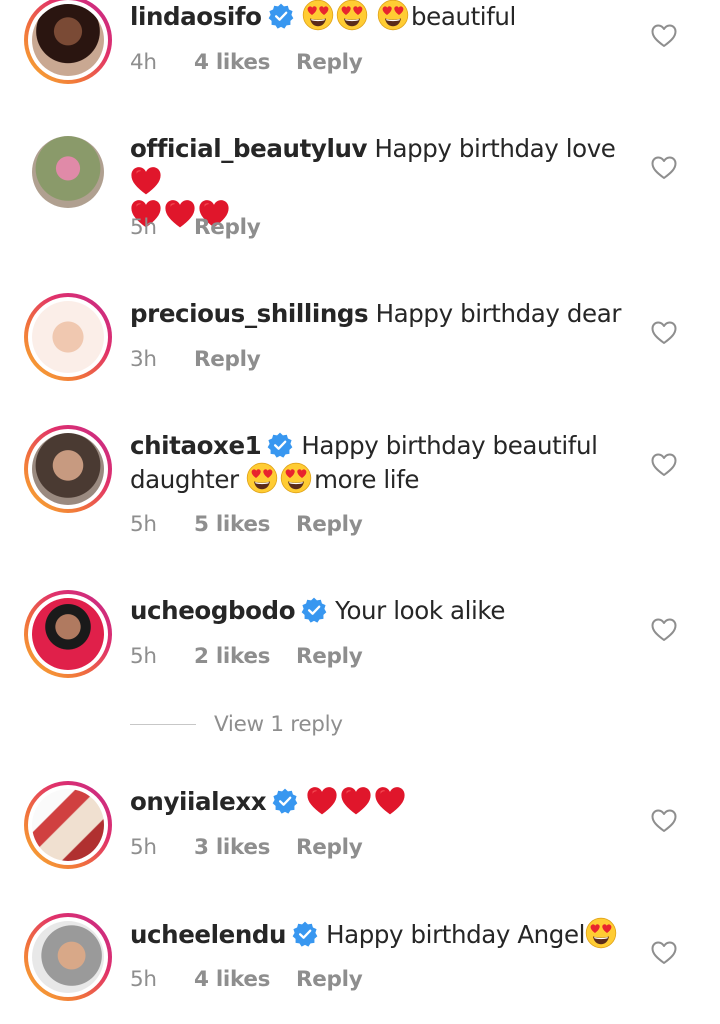 The height and width of the screenshot is (1024, 720). What do you see at coordinates (420, 610) in the screenshot?
I see `comment-text: Your look alike` at bounding box center [420, 610].